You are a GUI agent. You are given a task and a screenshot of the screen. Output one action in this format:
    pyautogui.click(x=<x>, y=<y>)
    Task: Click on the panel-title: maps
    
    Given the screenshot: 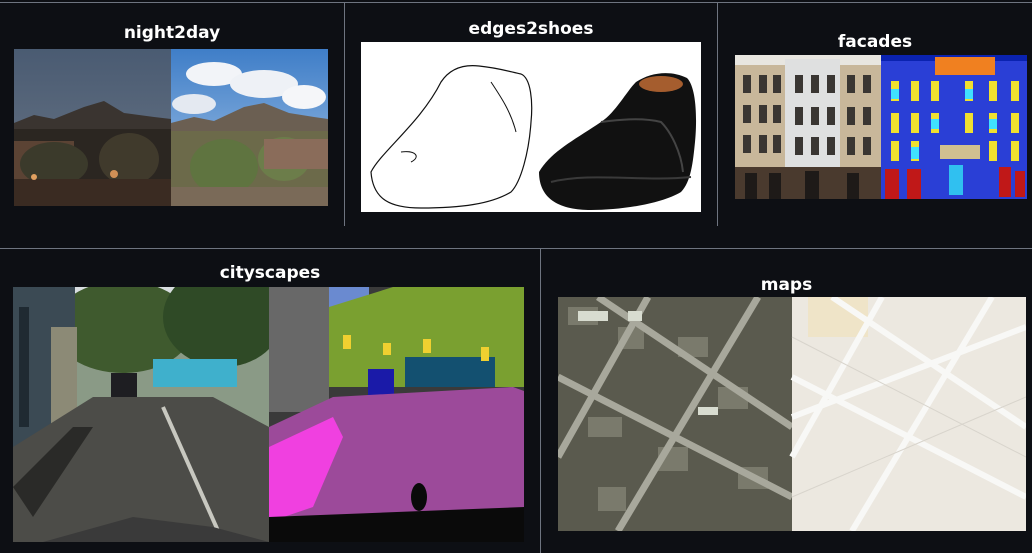 What is the action you would take?
    pyautogui.click(x=786, y=285)
    